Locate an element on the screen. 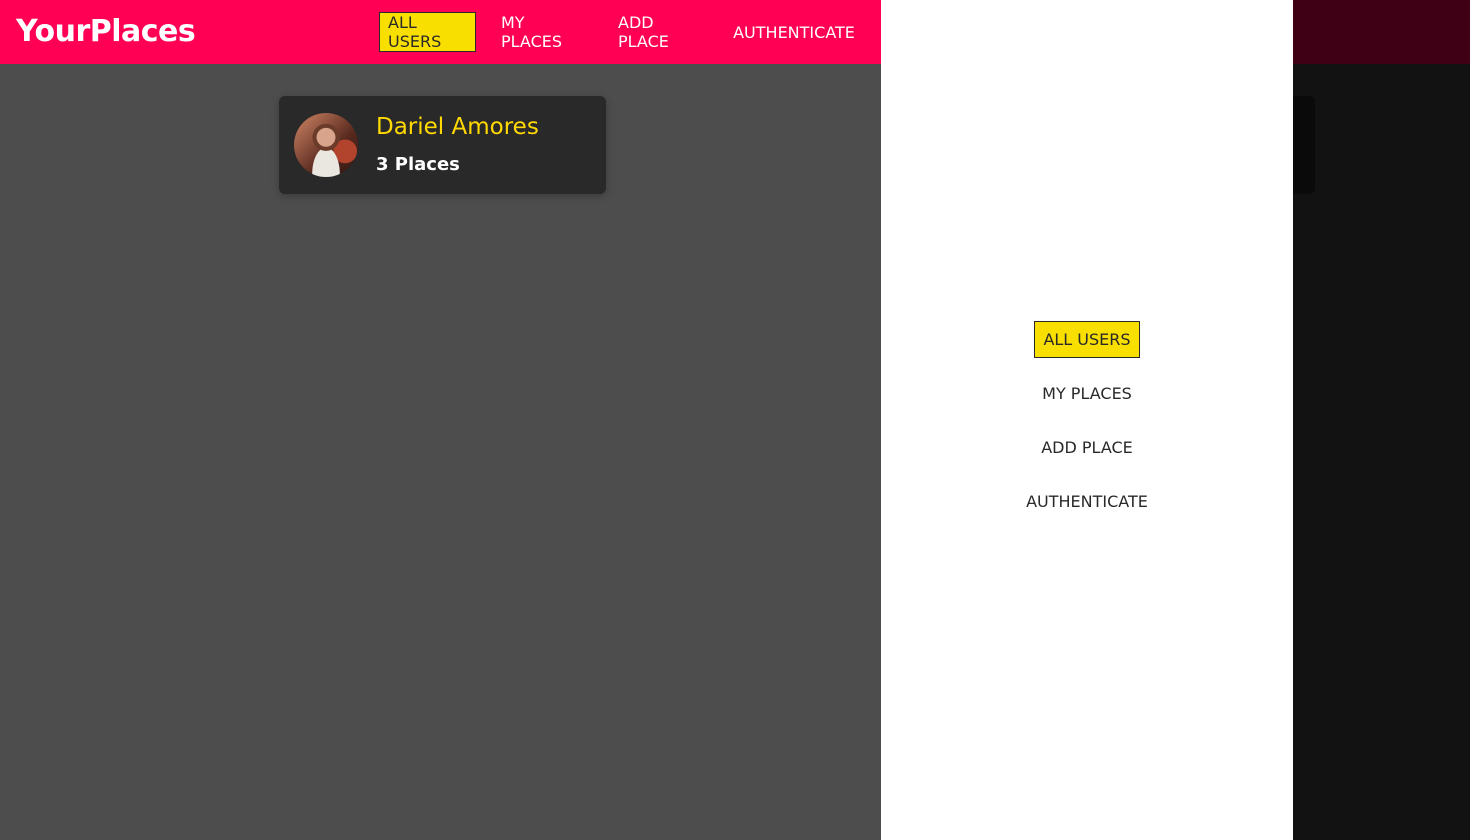 The width and height of the screenshot is (1470, 840). drawer-link-add-place: ADD PLACE is located at coordinates (1087, 447).